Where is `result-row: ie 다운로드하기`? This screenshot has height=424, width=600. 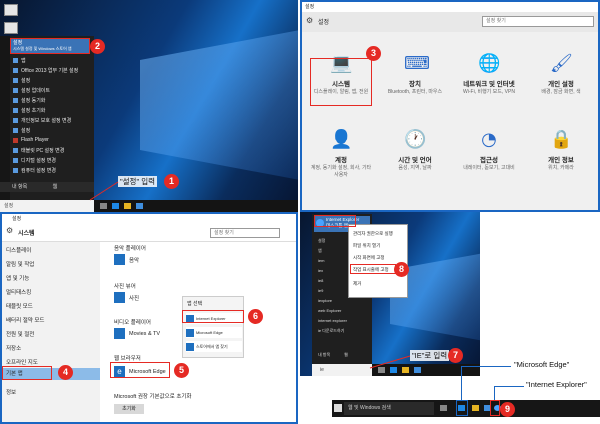 result-row: ie 다운로드하기 is located at coordinates (331, 331).